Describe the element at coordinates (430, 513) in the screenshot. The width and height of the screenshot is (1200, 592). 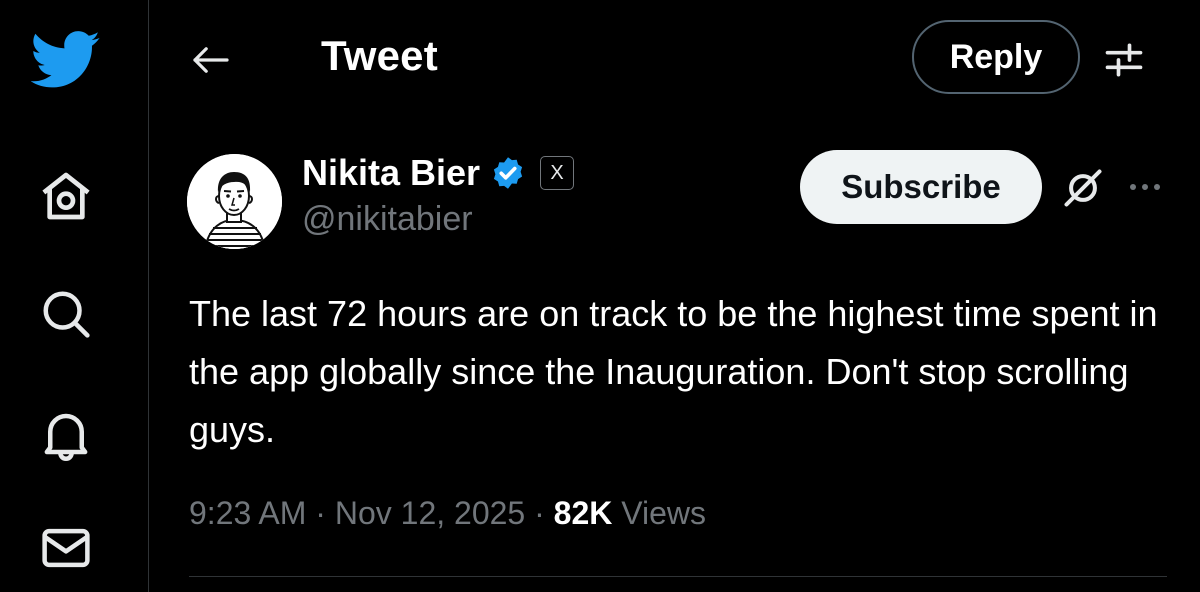
I see `tweet-date: Nov 12, 2025` at that location.